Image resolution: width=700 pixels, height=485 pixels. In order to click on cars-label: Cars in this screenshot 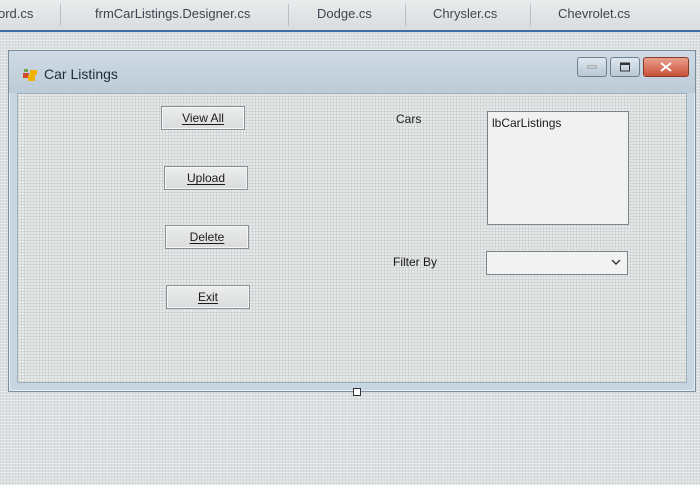, I will do `click(409, 119)`.